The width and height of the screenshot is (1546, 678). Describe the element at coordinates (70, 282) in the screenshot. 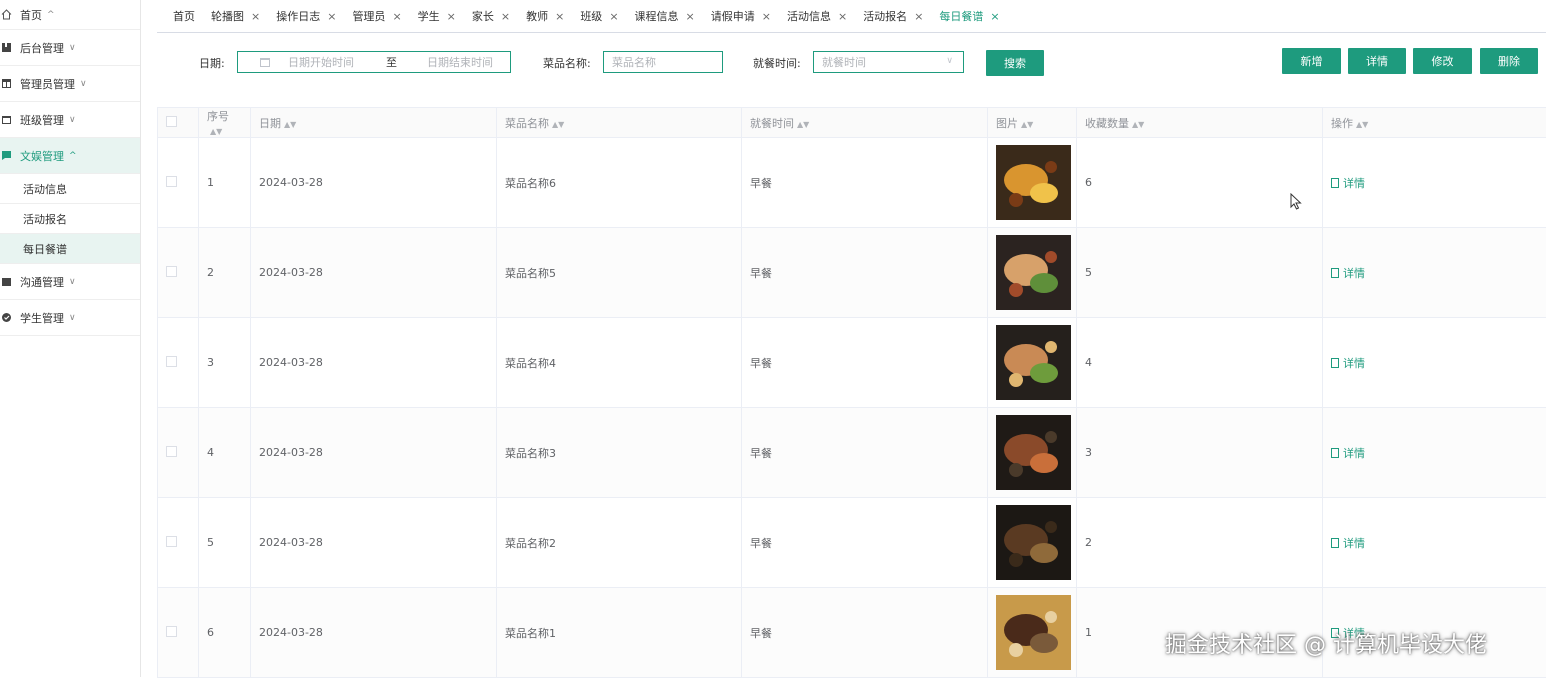

I see `sidebar-item-communication: 沟通管理 ∨` at that location.